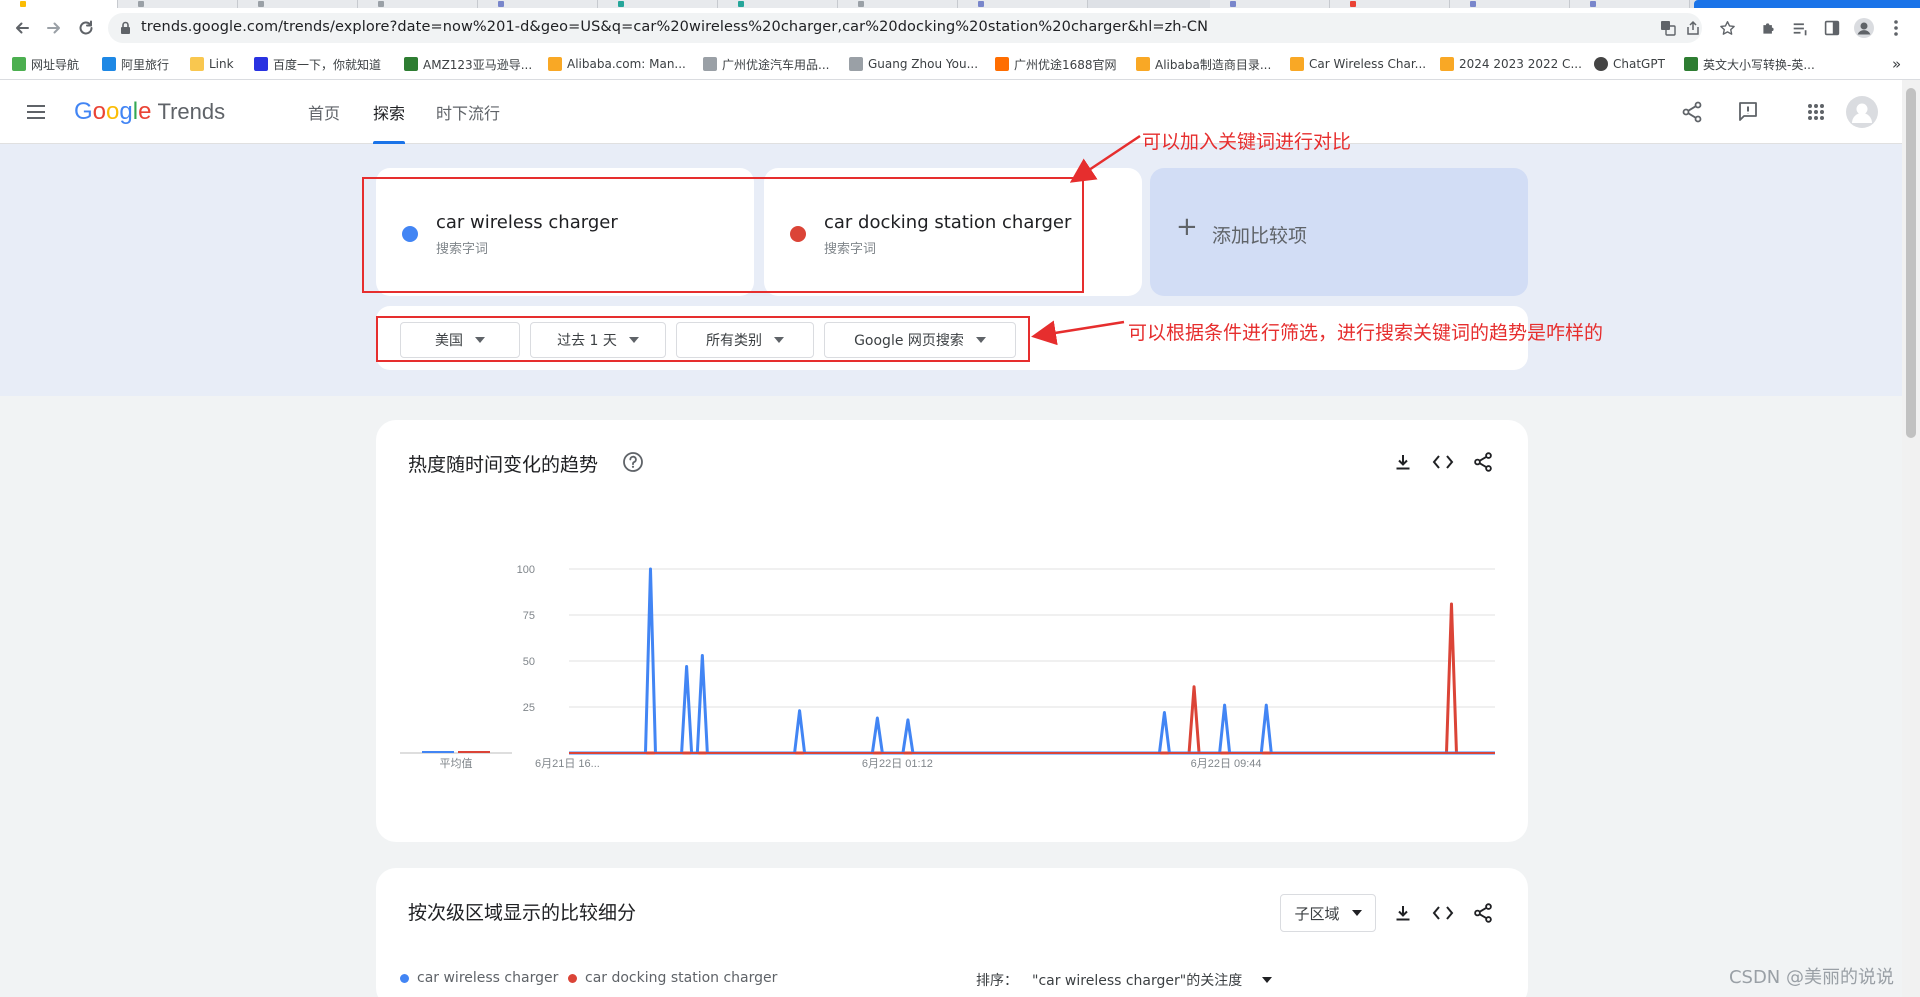 The image size is (1920, 997). Describe the element at coordinates (212, 64) in the screenshot. I see `bookmark-item: Link` at that location.